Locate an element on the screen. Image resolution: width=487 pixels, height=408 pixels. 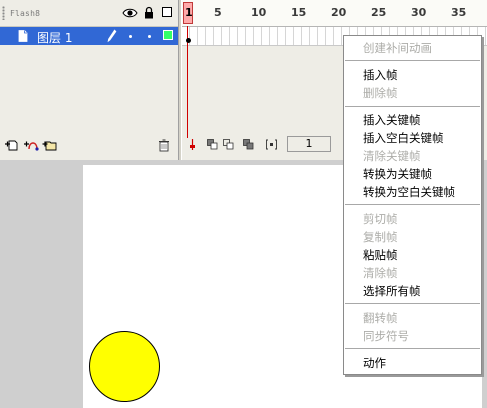
yellow-circle-shape is located at coordinates (124, 366).